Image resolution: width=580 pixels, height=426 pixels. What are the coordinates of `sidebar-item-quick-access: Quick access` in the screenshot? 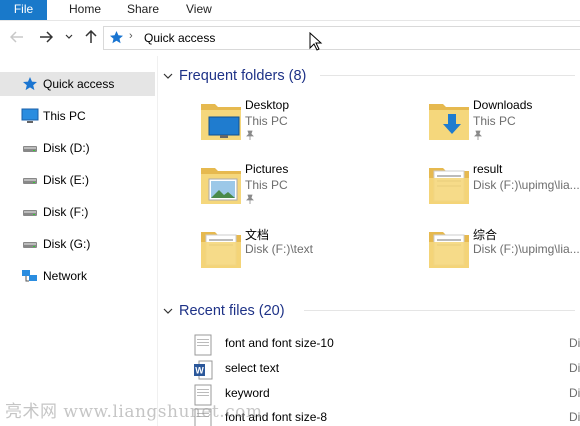 It's located at (77, 84).